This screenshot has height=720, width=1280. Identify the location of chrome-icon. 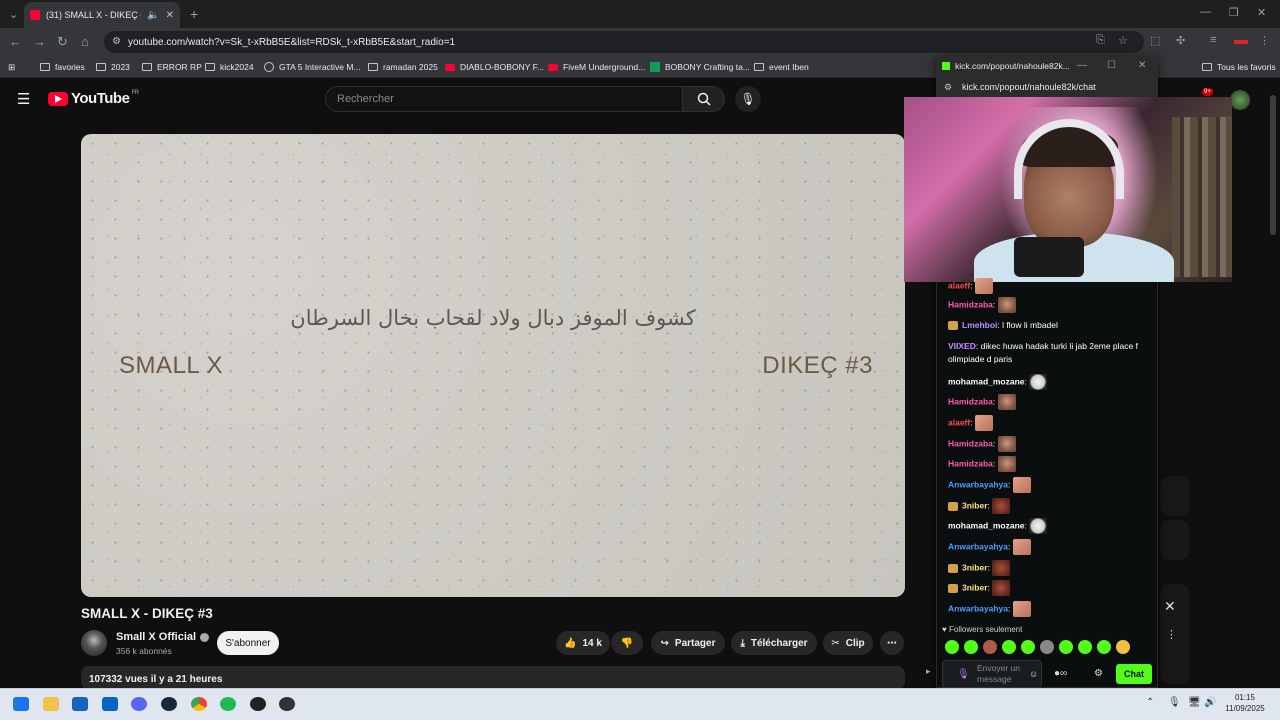
(199, 704).